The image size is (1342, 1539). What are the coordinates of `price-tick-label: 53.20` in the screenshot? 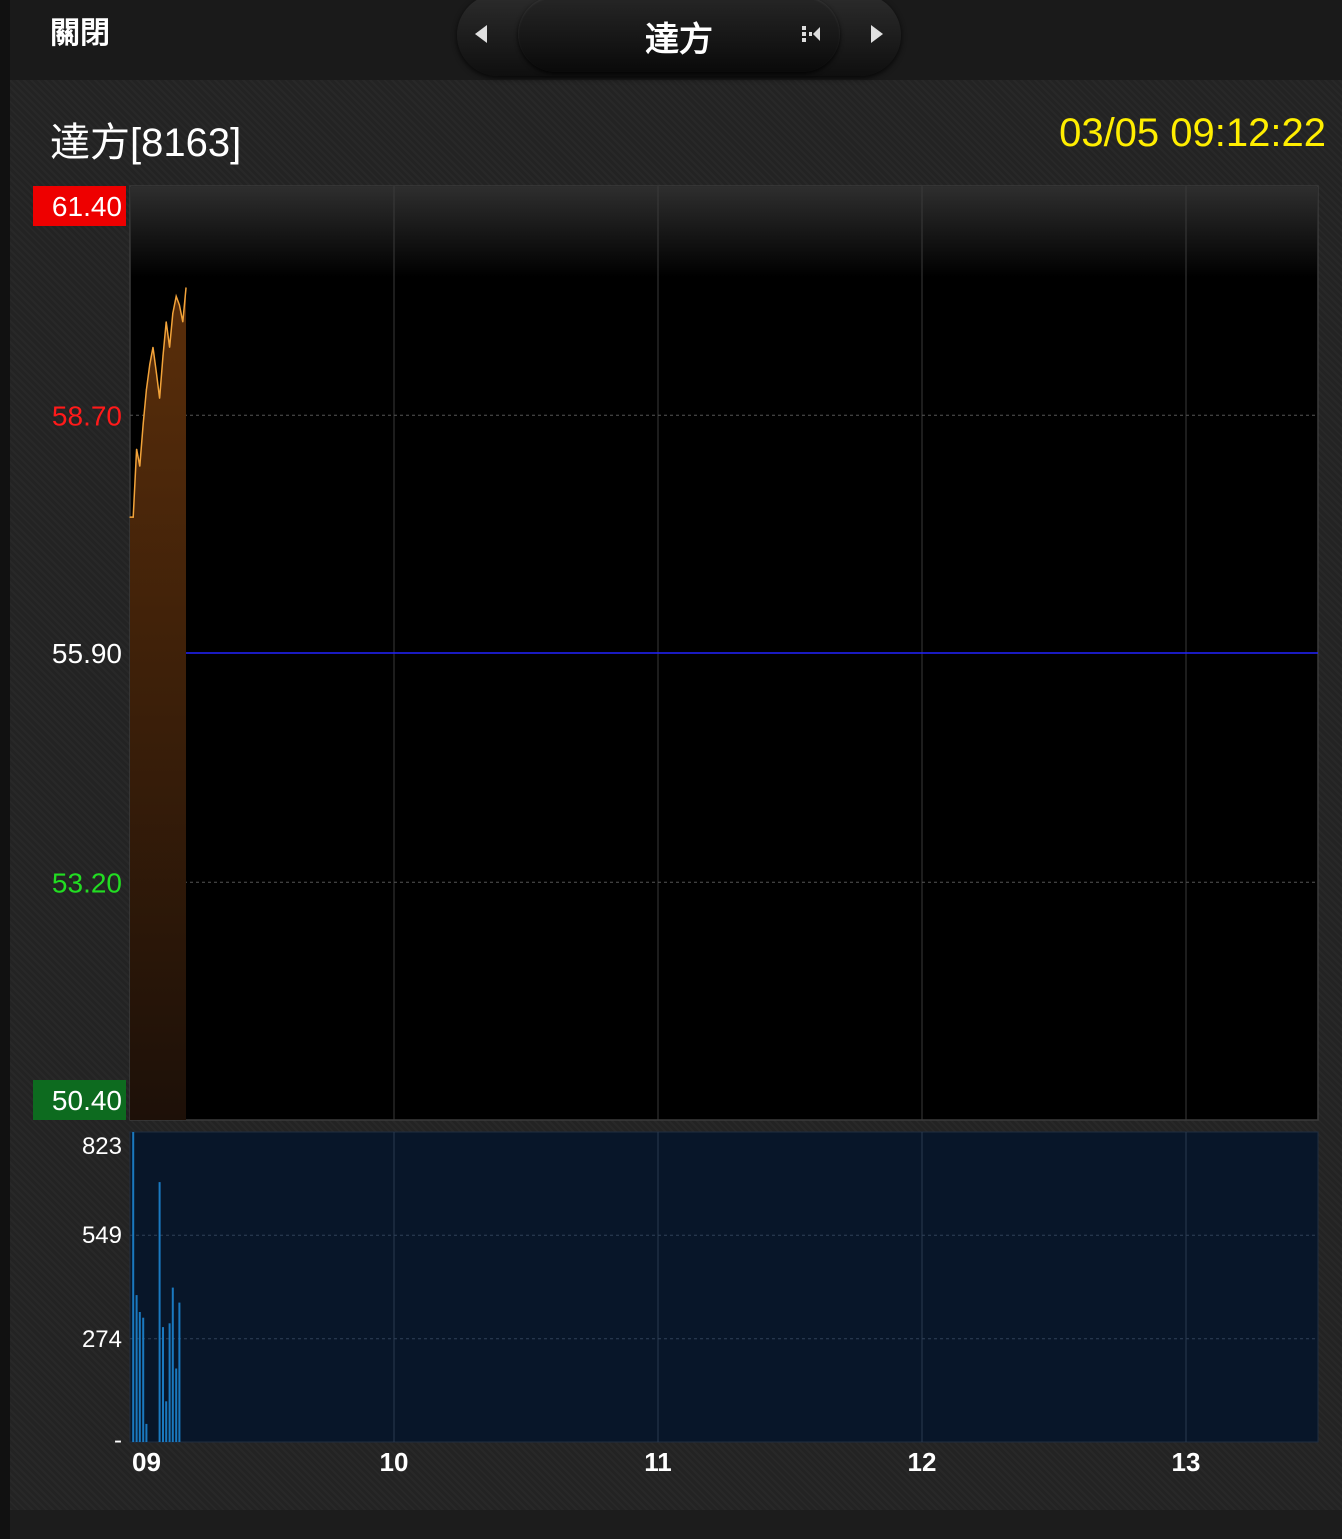 It's located at (87, 882).